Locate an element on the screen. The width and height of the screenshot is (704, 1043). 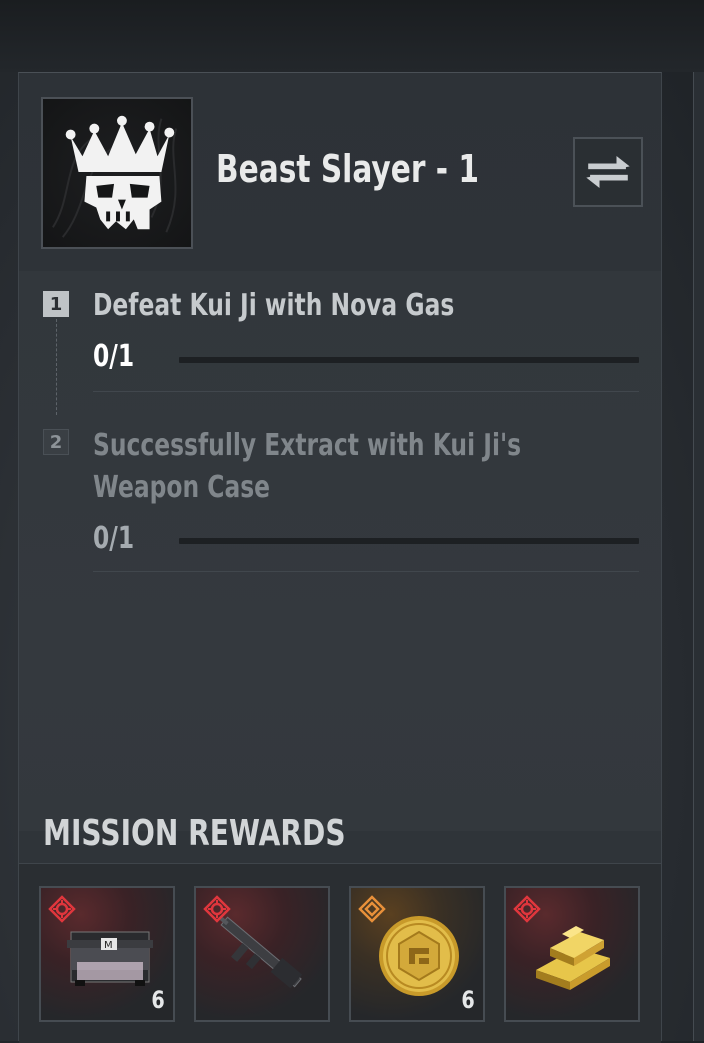
reward-weapon-case: M 6 is located at coordinates (107, 954).